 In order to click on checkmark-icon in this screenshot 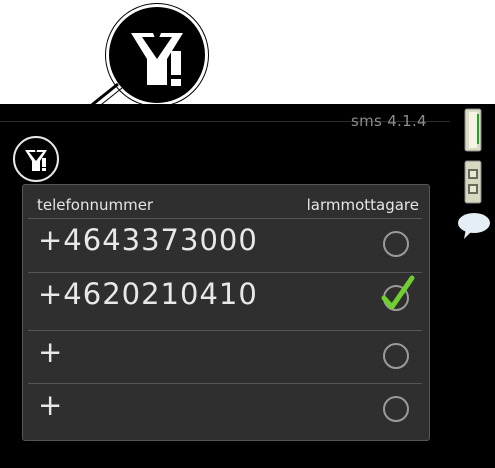, I will do `click(398, 292)`.